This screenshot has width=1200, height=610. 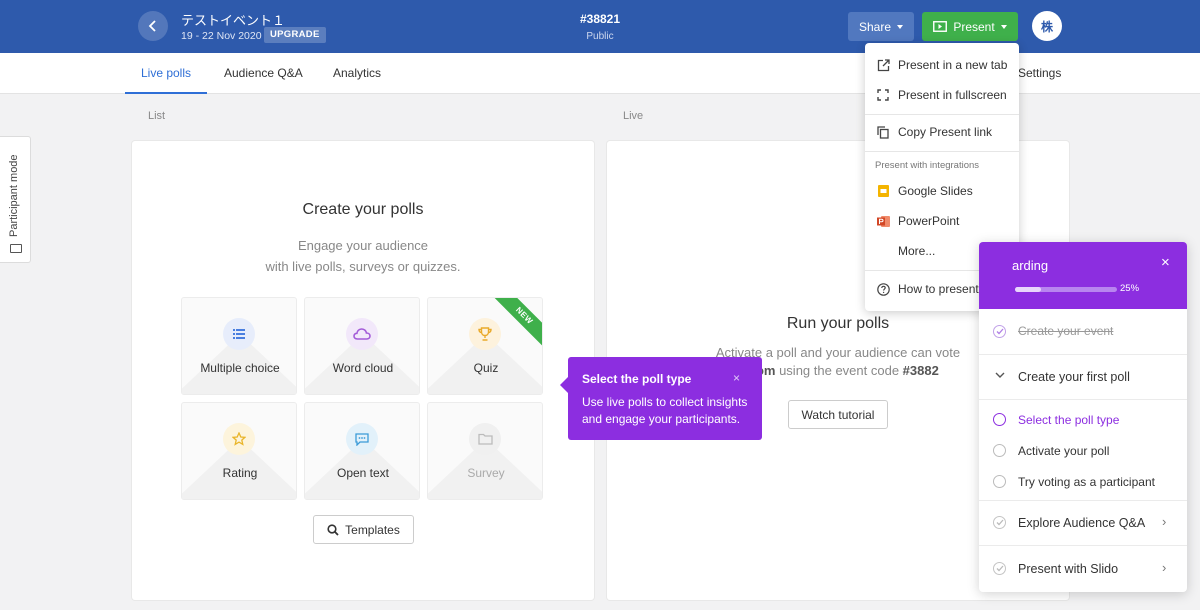 What do you see at coordinates (883, 221) in the screenshot?
I see `powerpoint-icon` at bounding box center [883, 221].